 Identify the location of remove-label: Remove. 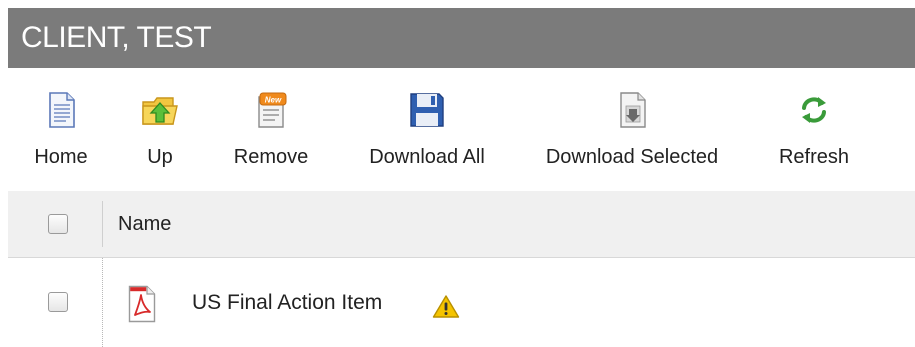
(271, 157).